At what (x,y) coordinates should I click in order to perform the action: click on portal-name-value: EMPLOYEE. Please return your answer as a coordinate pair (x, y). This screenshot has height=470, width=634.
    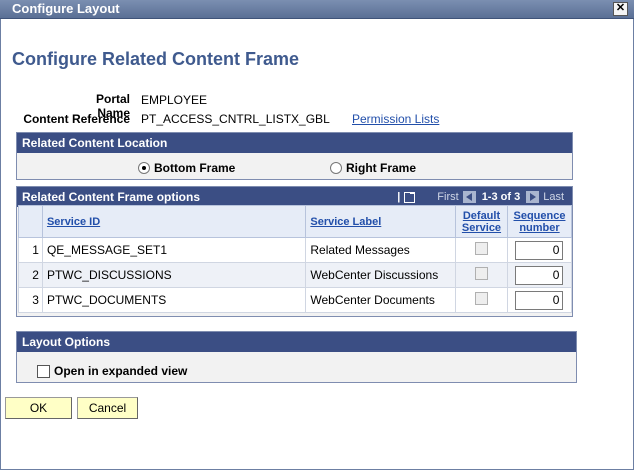
    Looking at the image, I should click on (174, 100).